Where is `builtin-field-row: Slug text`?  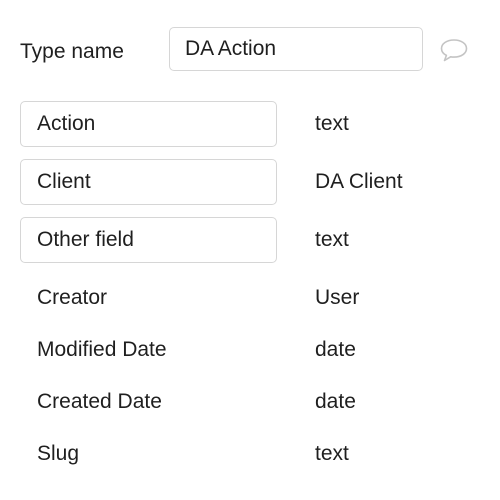
builtin-field-row: Slug text is located at coordinates (250, 454).